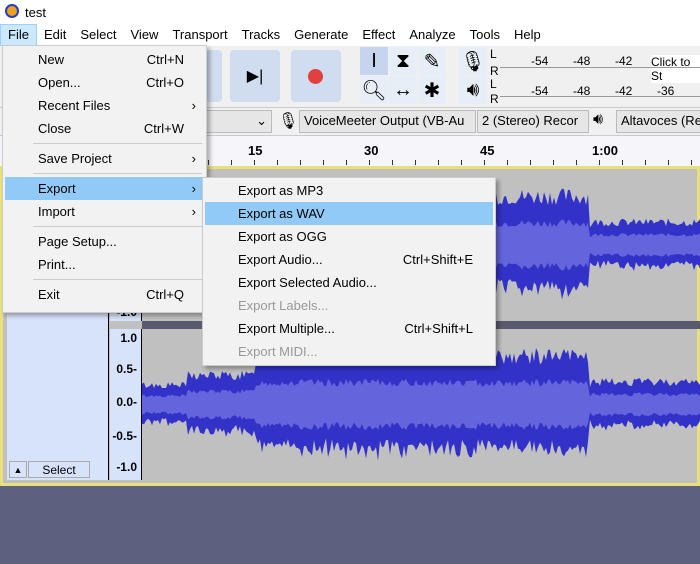 The height and width of the screenshot is (564, 700). What do you see at coordinates (371, 150) in the screenshot?
I see `ruler-label: 30` at bounding box center [371, 150].